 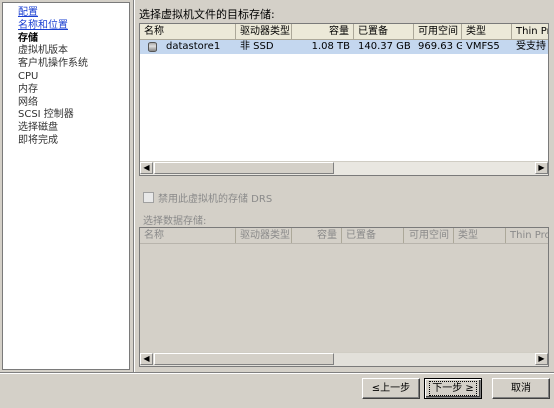 What do you see at coordinates (43, 51) in the screenshot?
I see `step-vm-version: 虚拟机版本` at bounding box center [43, 51].